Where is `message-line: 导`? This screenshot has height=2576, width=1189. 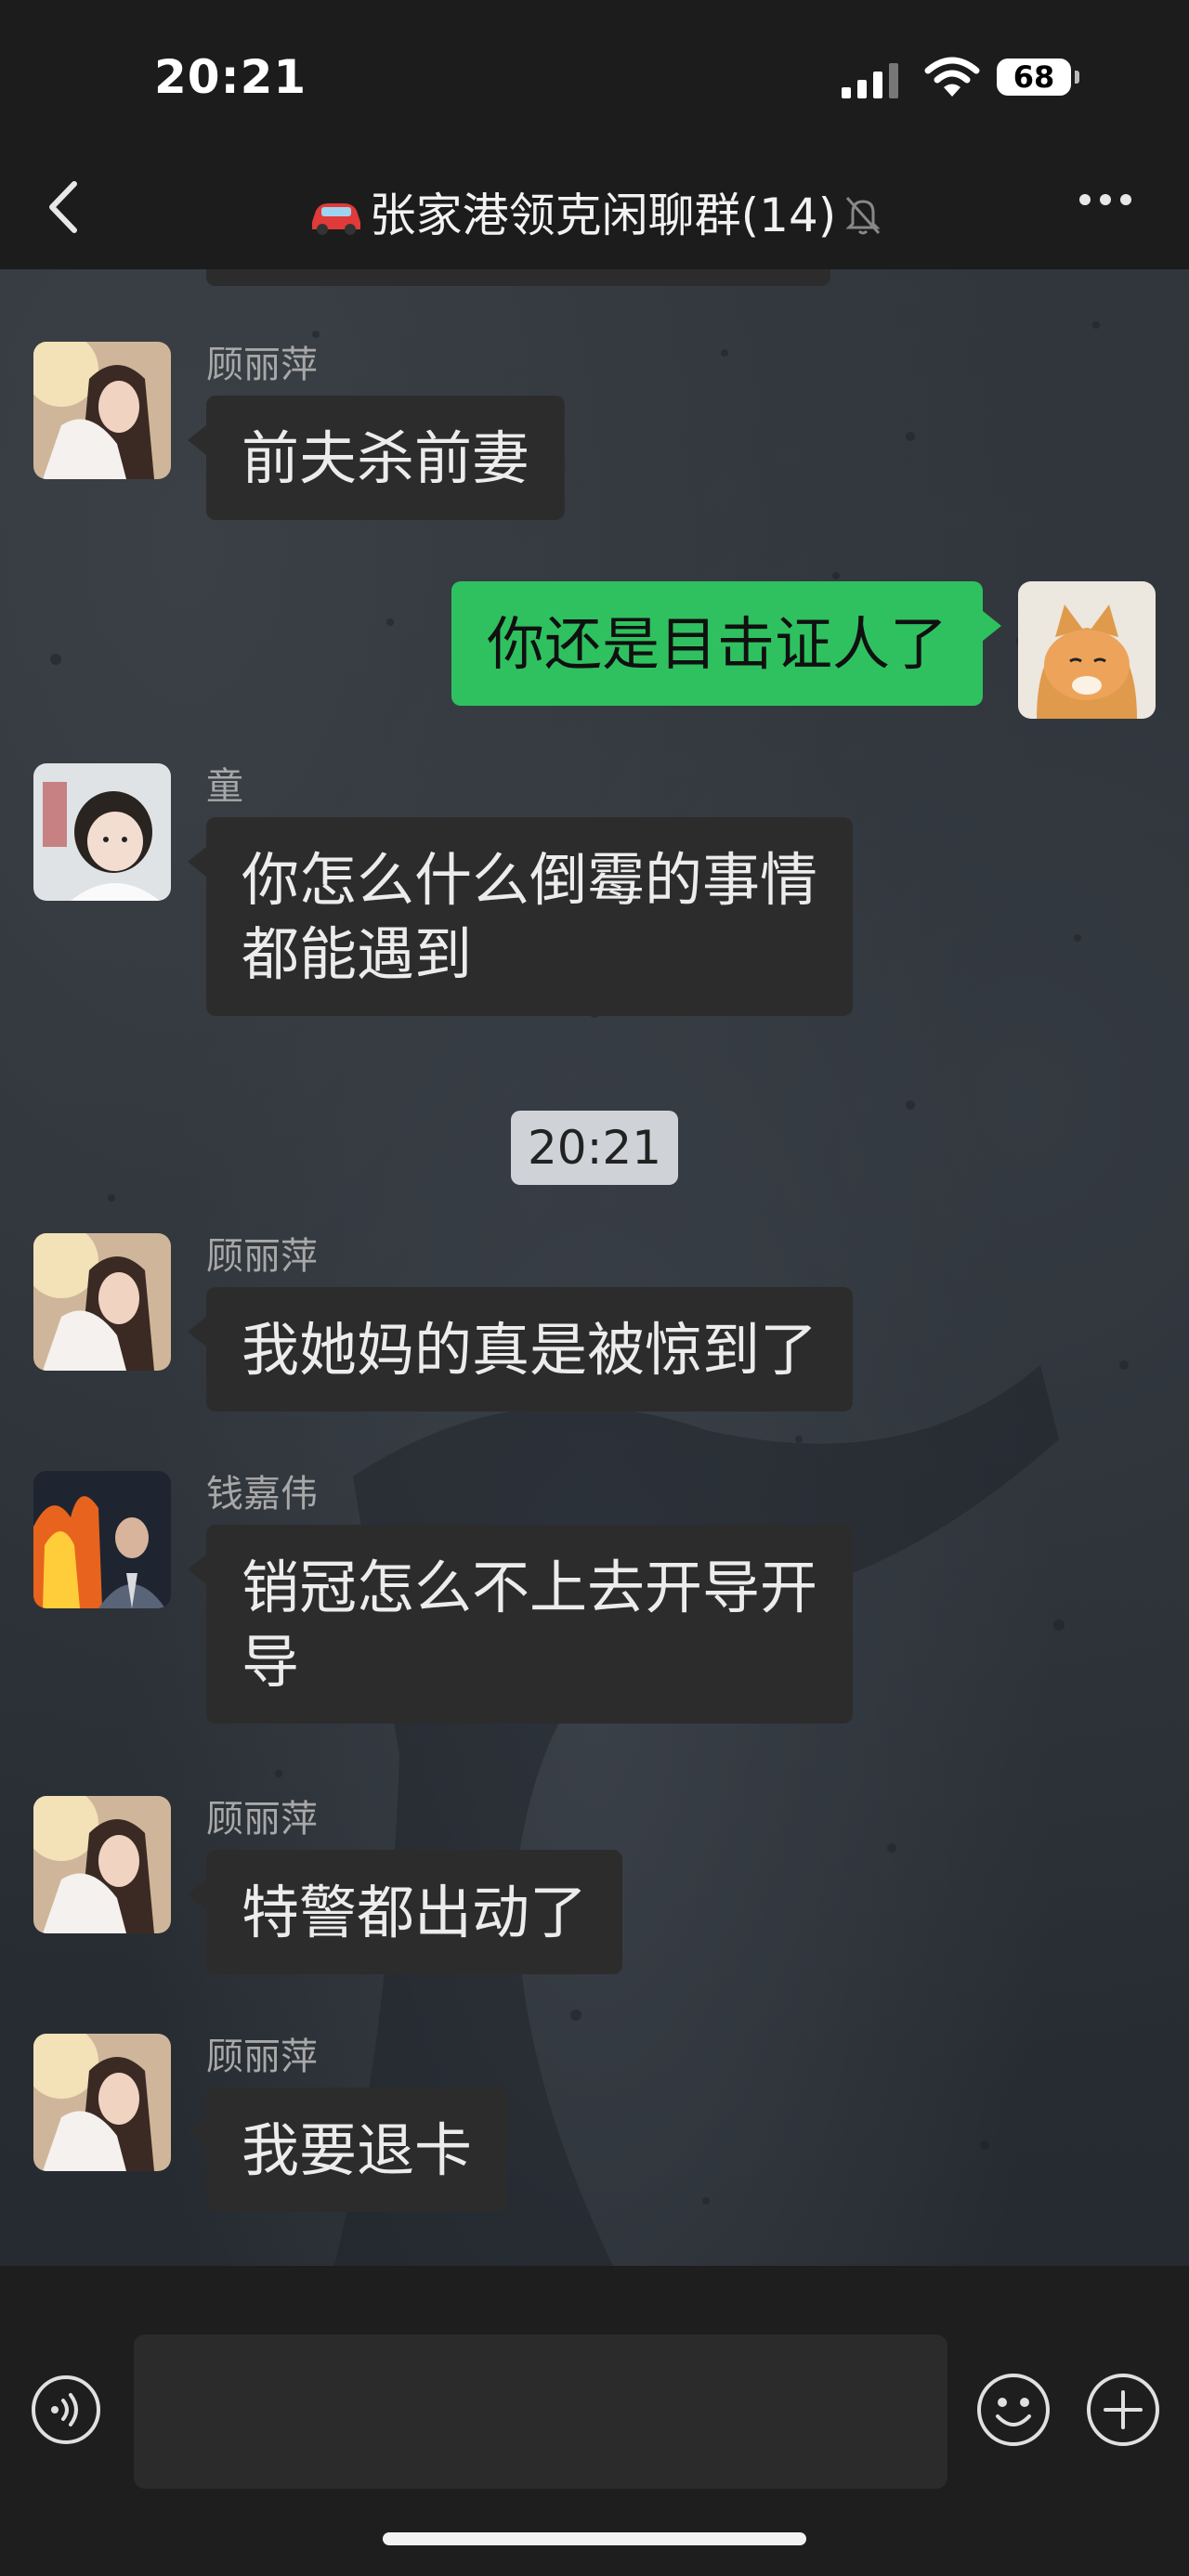 message-line: 导 is located at coordinates (271, 1662).